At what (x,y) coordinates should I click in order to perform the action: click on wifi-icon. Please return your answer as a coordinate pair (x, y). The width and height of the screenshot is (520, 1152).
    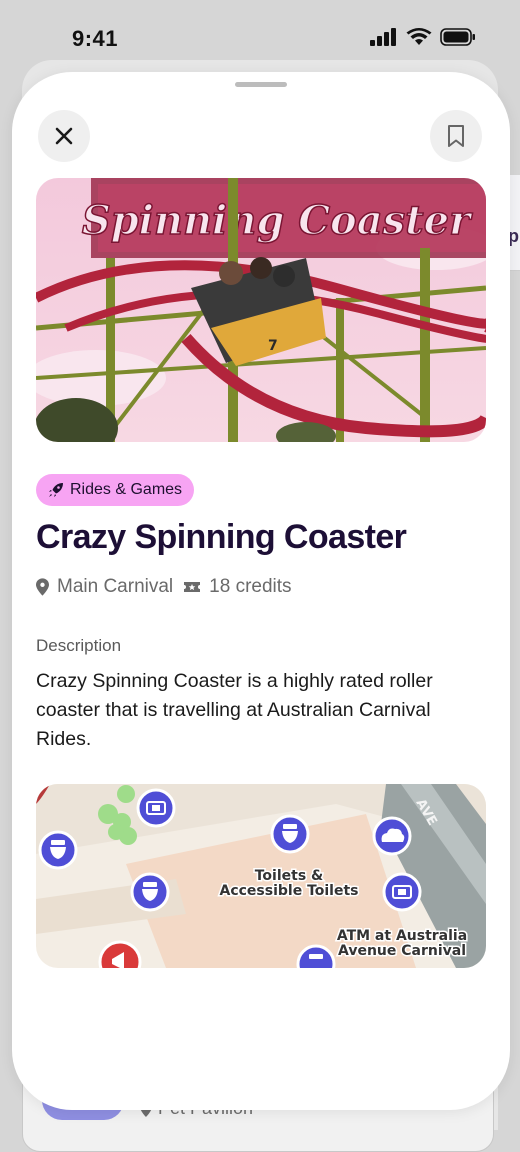
    Looking at the image, I should click on (419, 36).